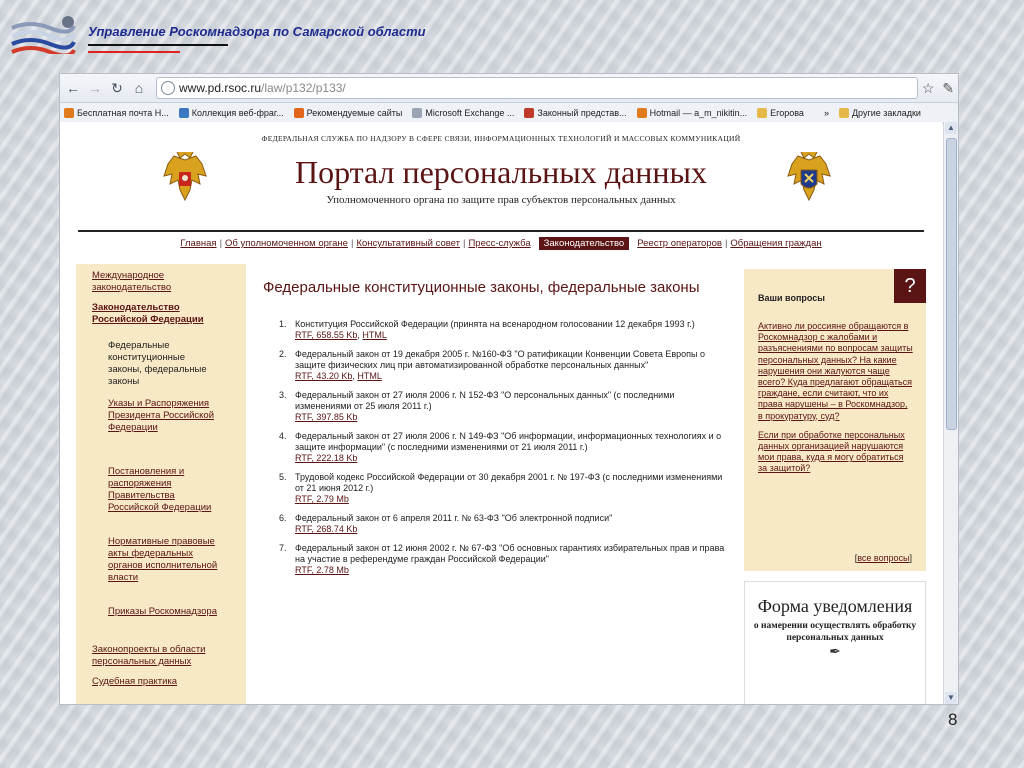 Image resolution: width=1024 pixels, height=768 pixels. I want to click on bookmark-label: Рекомендуемые сайты, so click(354, 113).